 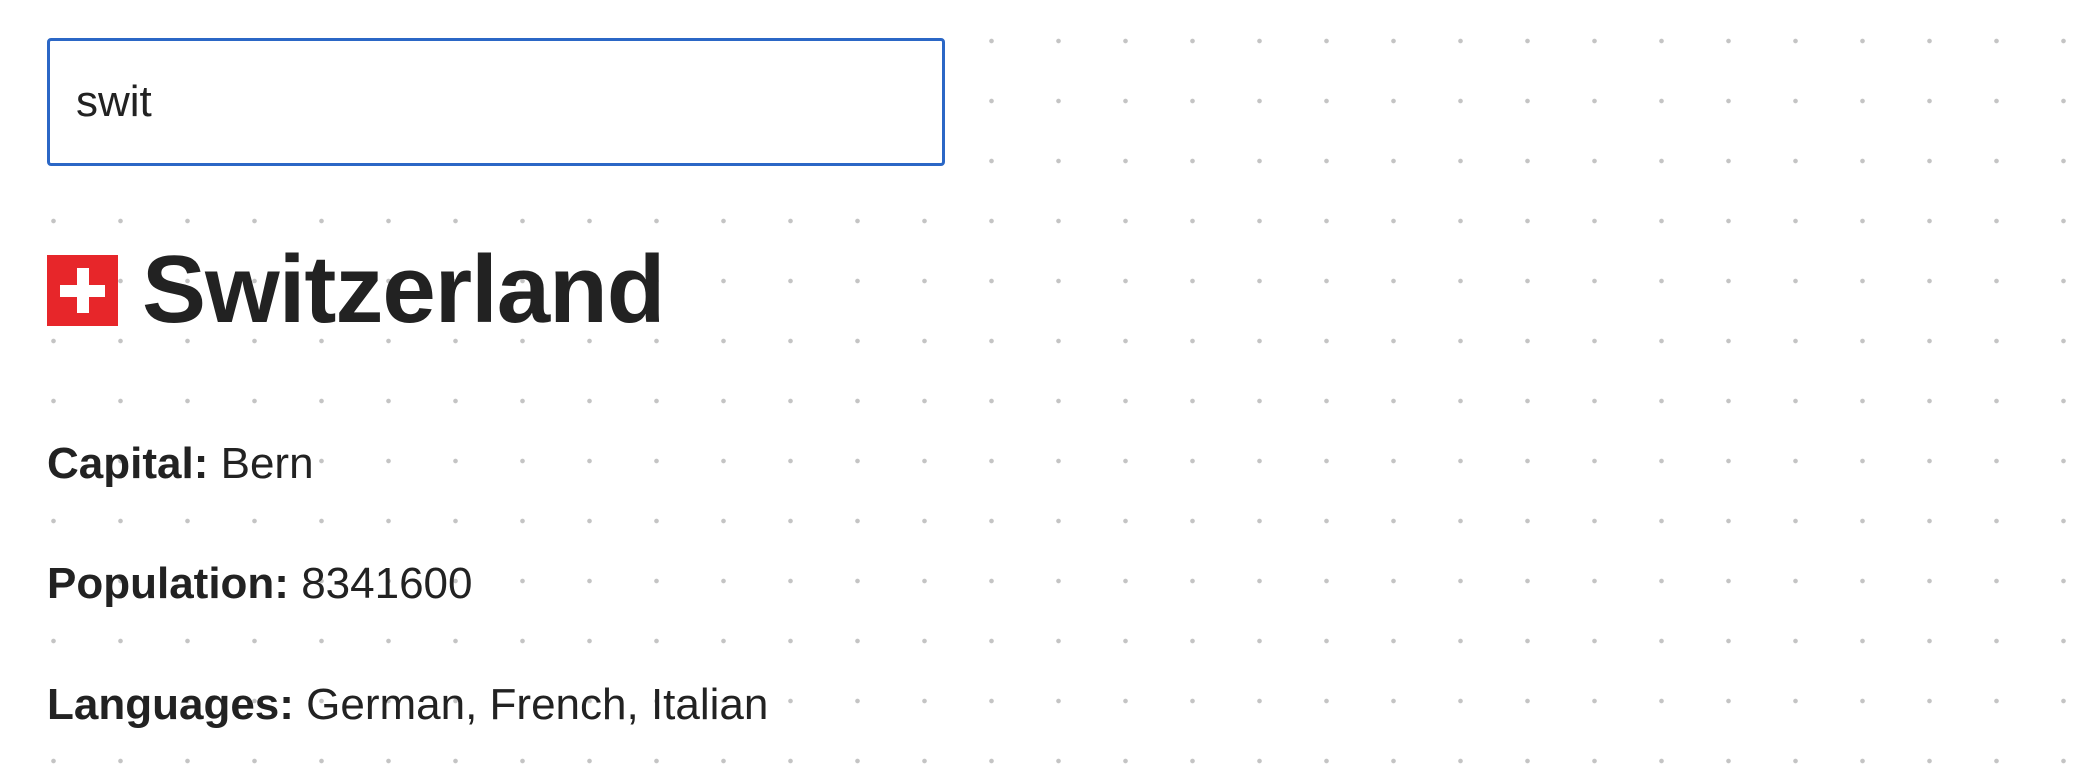 I want to click on languages-value: German, French, Italian, so click(x=537, y=704).